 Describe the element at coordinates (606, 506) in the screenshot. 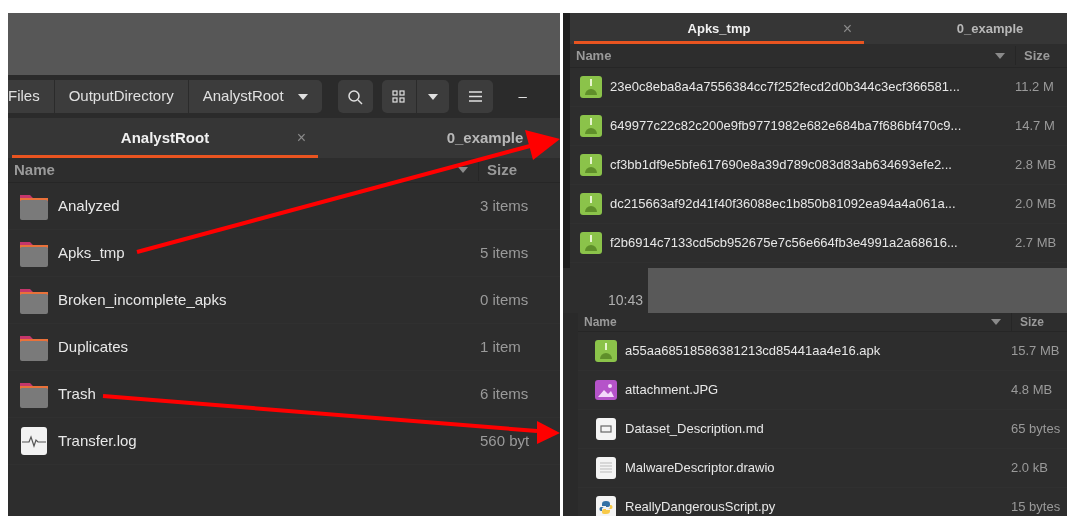

I see `python-file-icon` at that location.